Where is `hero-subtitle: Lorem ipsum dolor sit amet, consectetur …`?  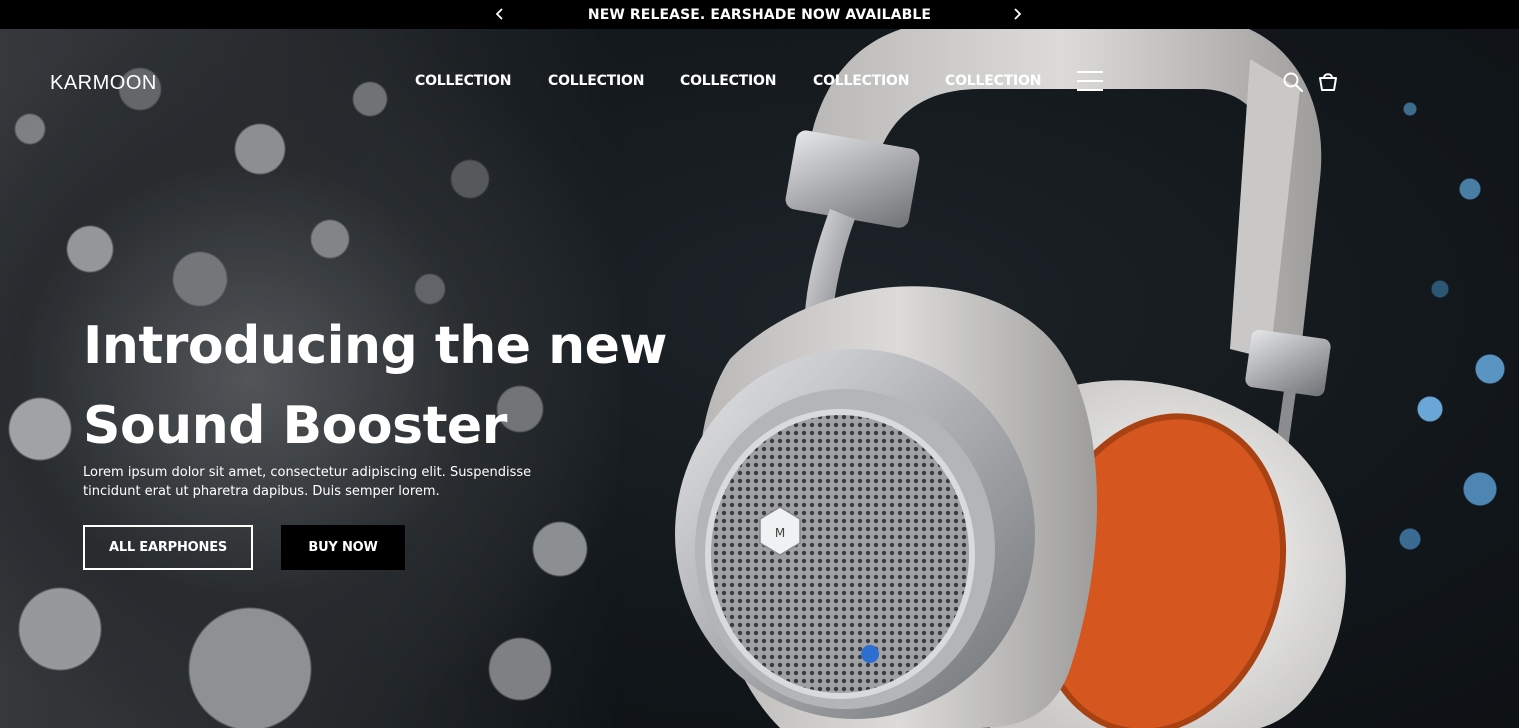
hero-subtitle: Lorem ipsum dolor sit amet, consectetur … is located at coordinates (307, 482).